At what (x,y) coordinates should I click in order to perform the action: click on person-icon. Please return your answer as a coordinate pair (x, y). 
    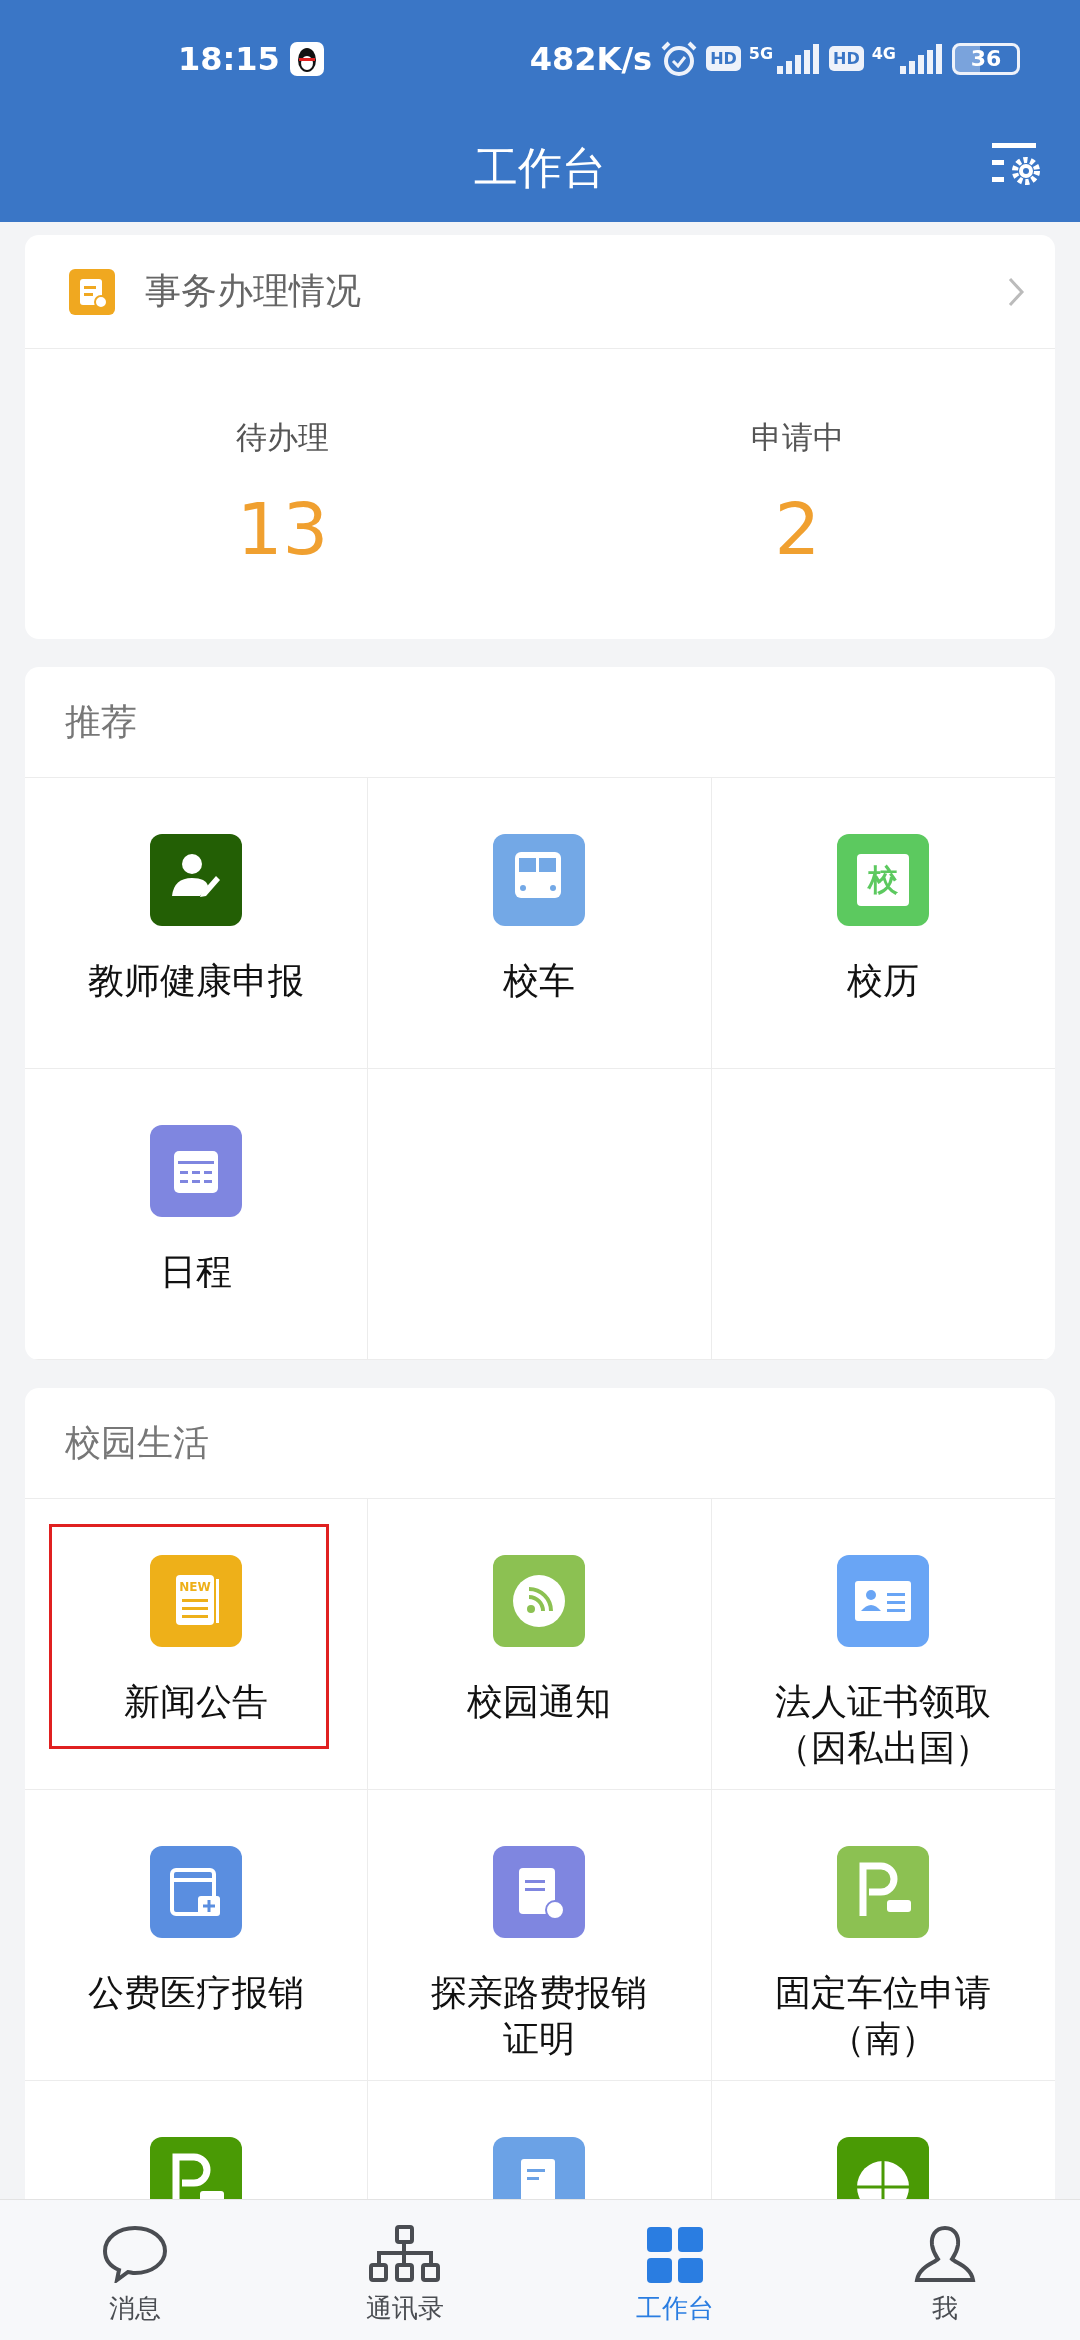
    Looking at the image, I should click on (945, 2254).